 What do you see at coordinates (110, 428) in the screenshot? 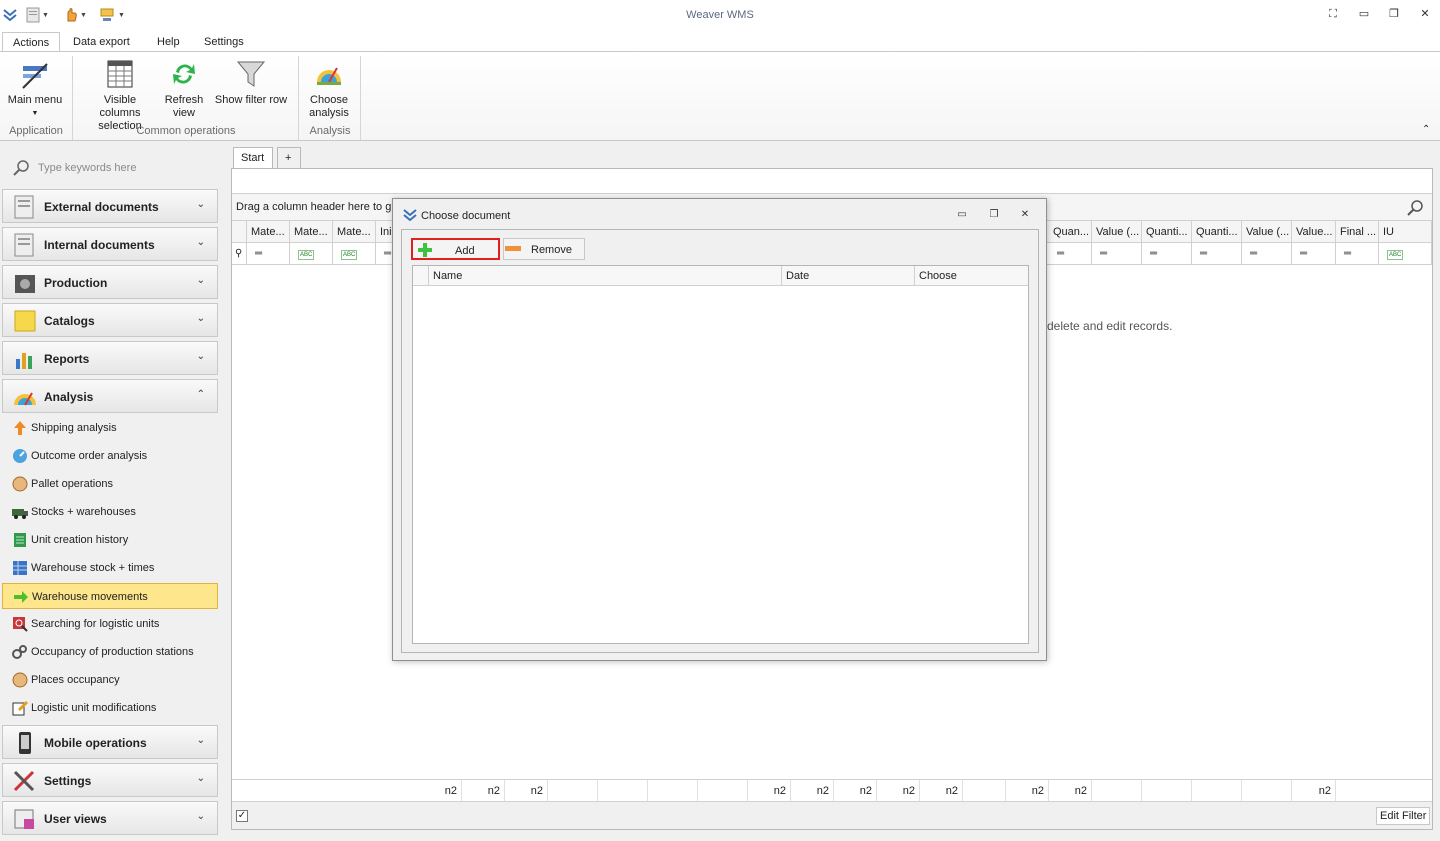
I see `sidebar-item-shipping-analysis: Shipping analysis` at bounding box center [110, 428].